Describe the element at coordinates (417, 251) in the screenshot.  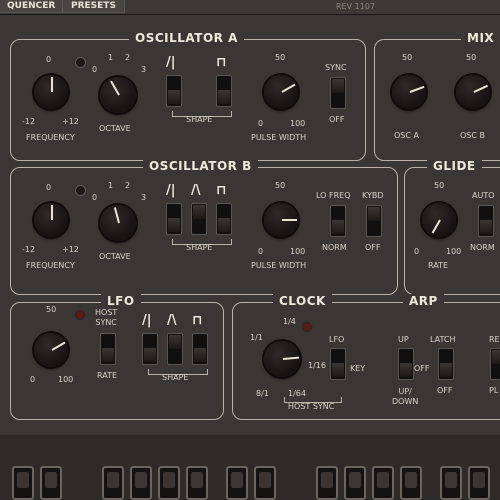
I see `glide-rate-min: 0` at that location.